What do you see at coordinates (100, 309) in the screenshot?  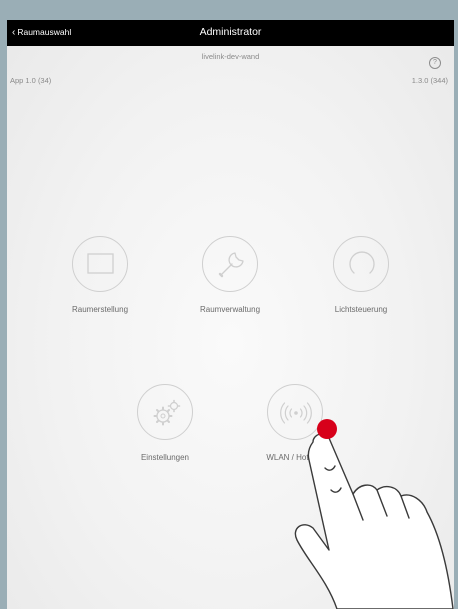 I see `tile-label: Raumerstellung` at bounding box center [100, 309].